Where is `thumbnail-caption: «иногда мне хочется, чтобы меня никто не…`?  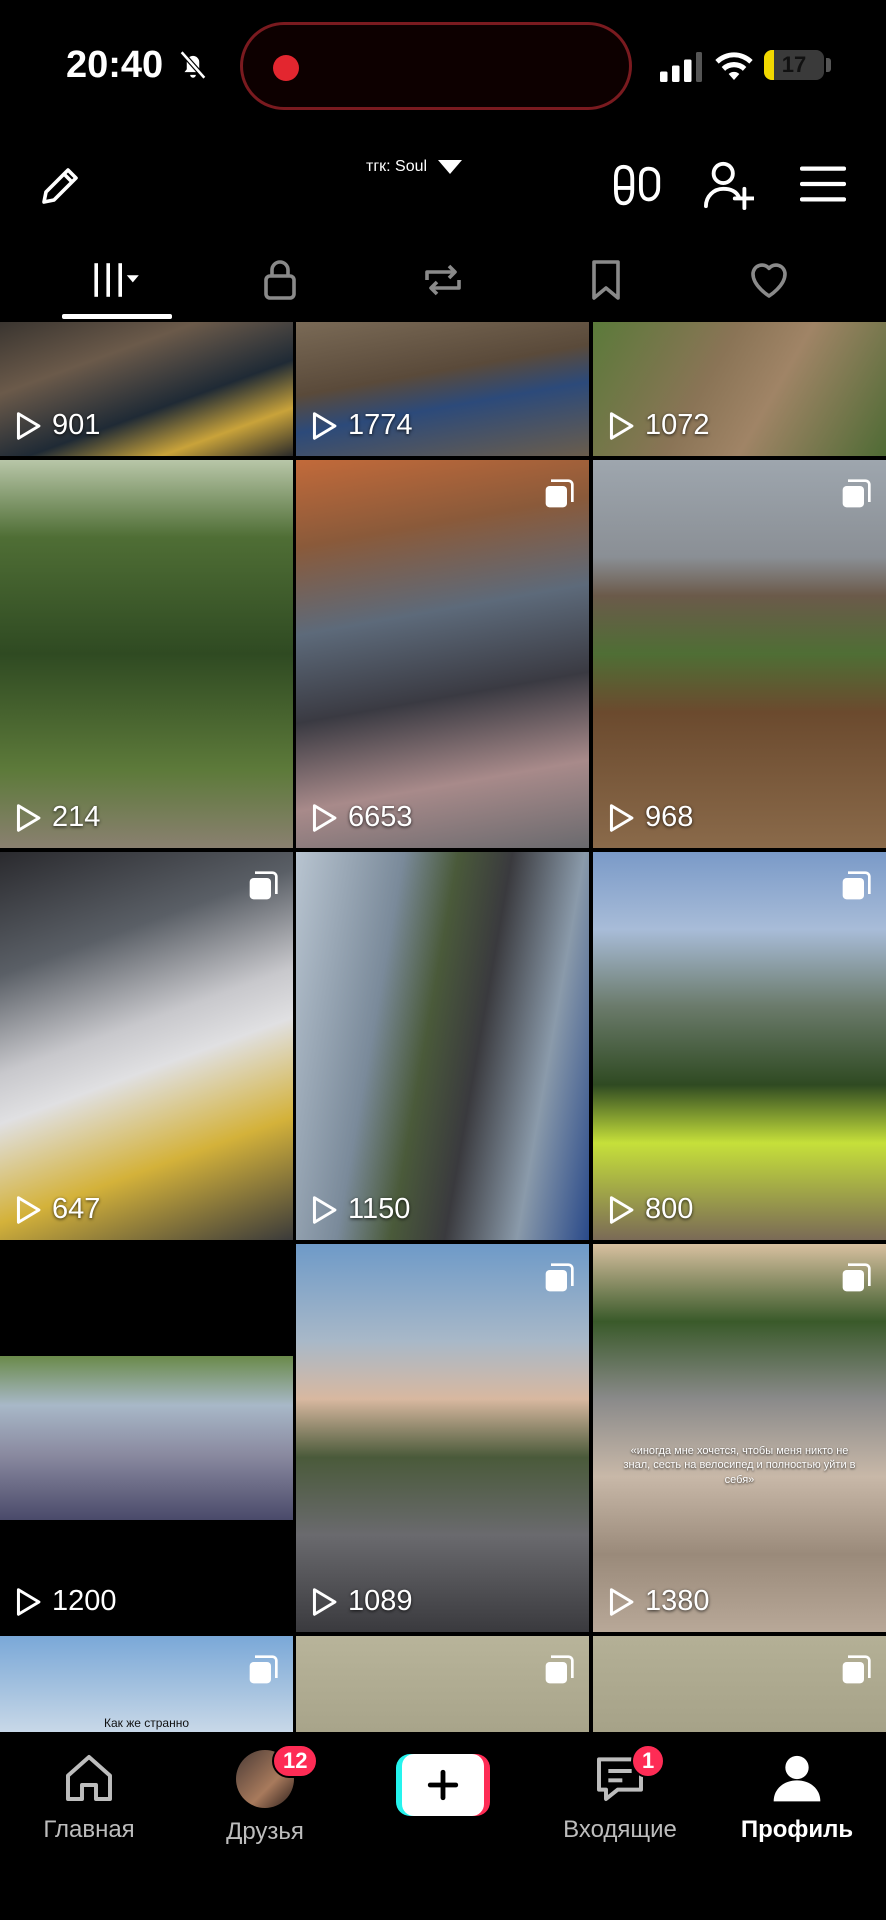
thumbnail-caption: «иногда мне хочется, чтобы меня никто не… is located at coordinates (739, 1465).